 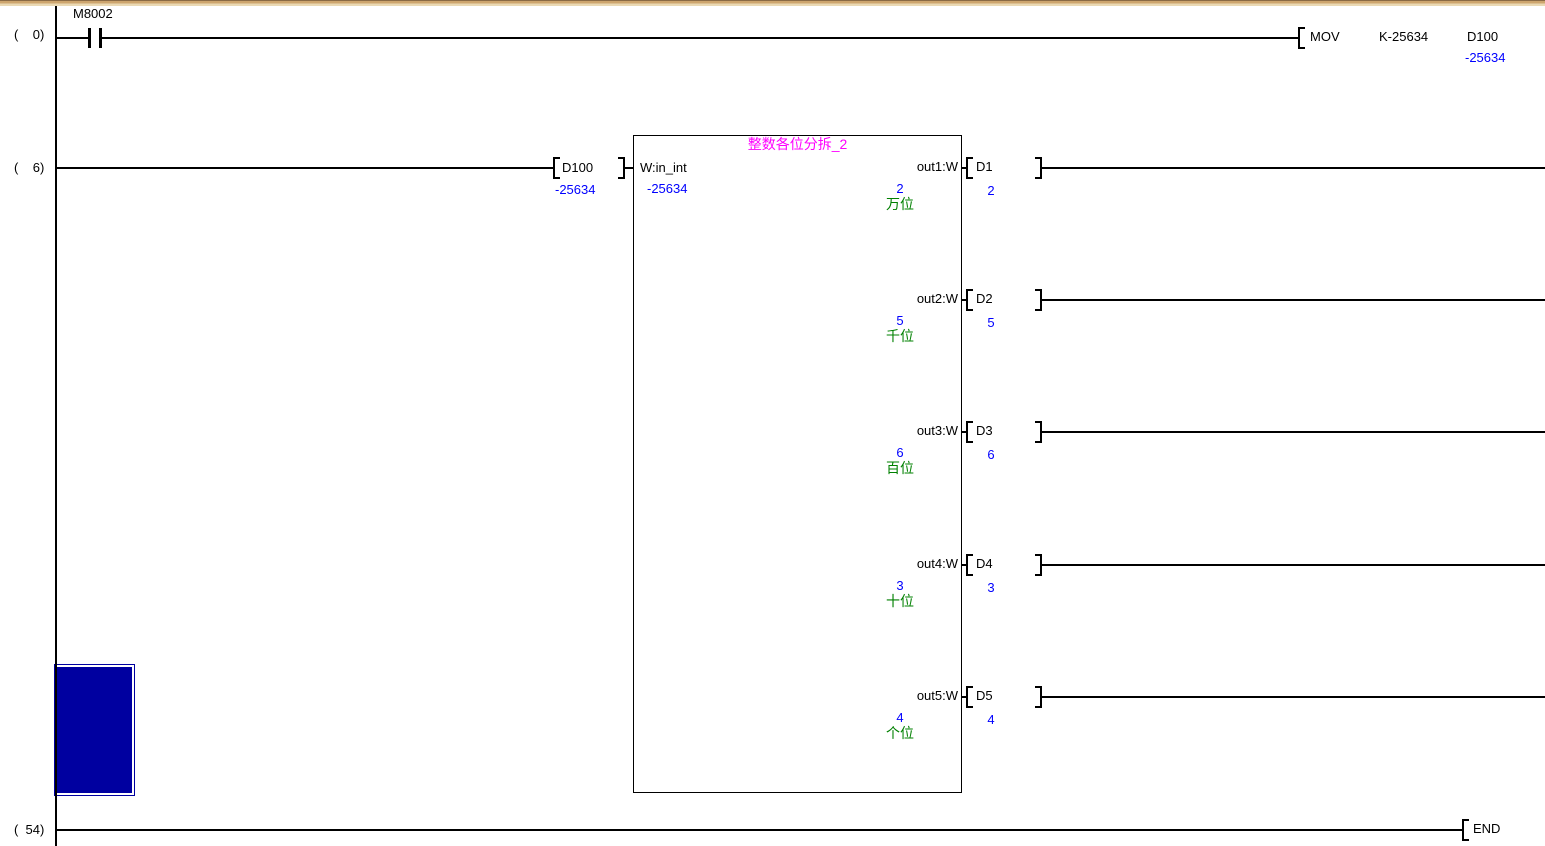 What do you see at coordinates (969, 300) in the screenshot?
I see `out2-open-bracket` at bounding box center [969, 300].